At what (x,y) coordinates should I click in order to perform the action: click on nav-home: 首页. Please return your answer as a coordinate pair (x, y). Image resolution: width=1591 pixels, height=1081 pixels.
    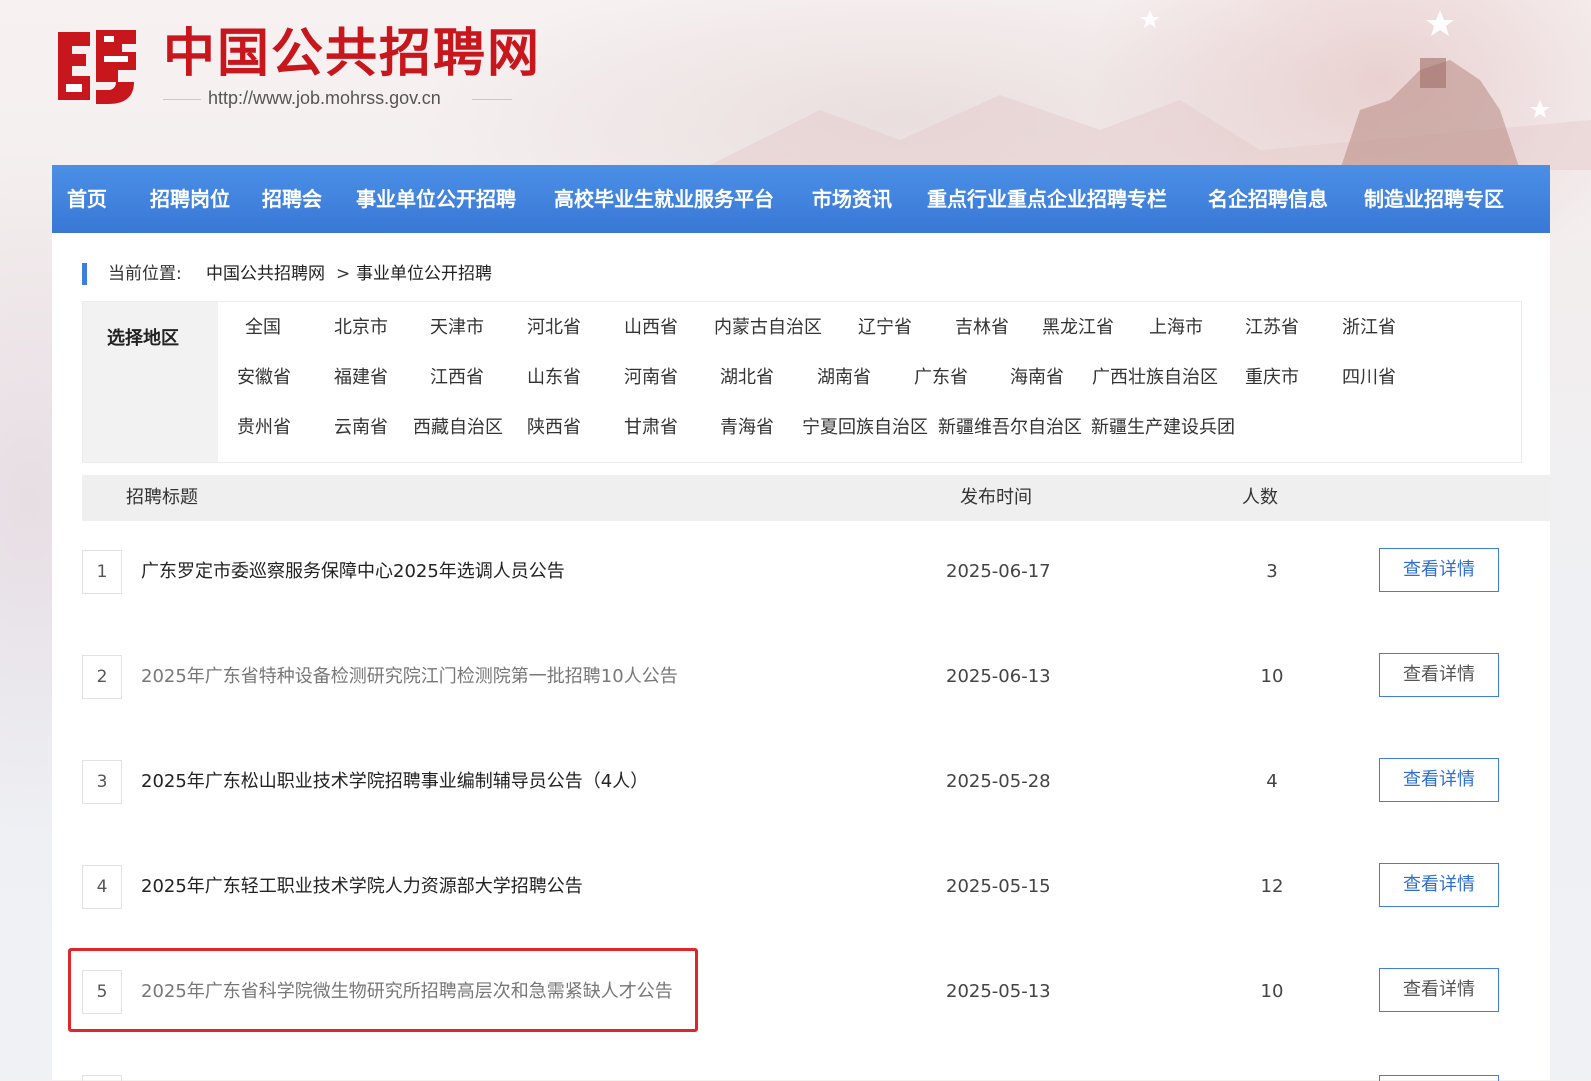
    Looking at the image, I should click on (87, 199).